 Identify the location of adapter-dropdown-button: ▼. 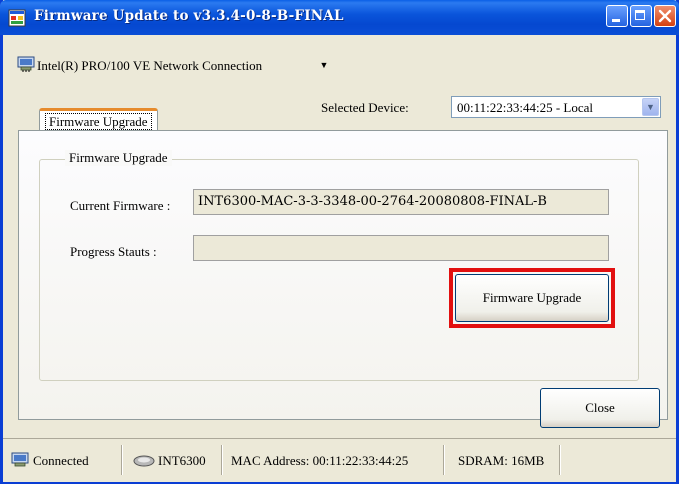
(324, 65).